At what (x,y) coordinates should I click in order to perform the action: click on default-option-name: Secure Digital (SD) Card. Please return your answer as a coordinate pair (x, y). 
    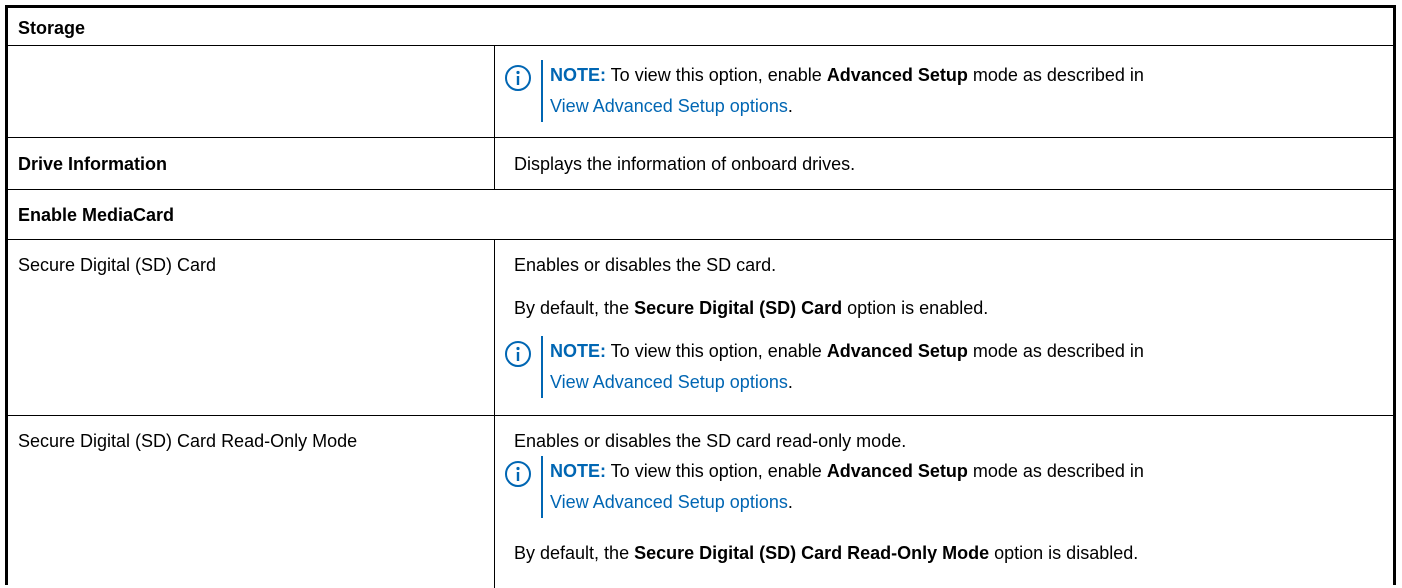
    Looking at the image, I should click on (738, 308).